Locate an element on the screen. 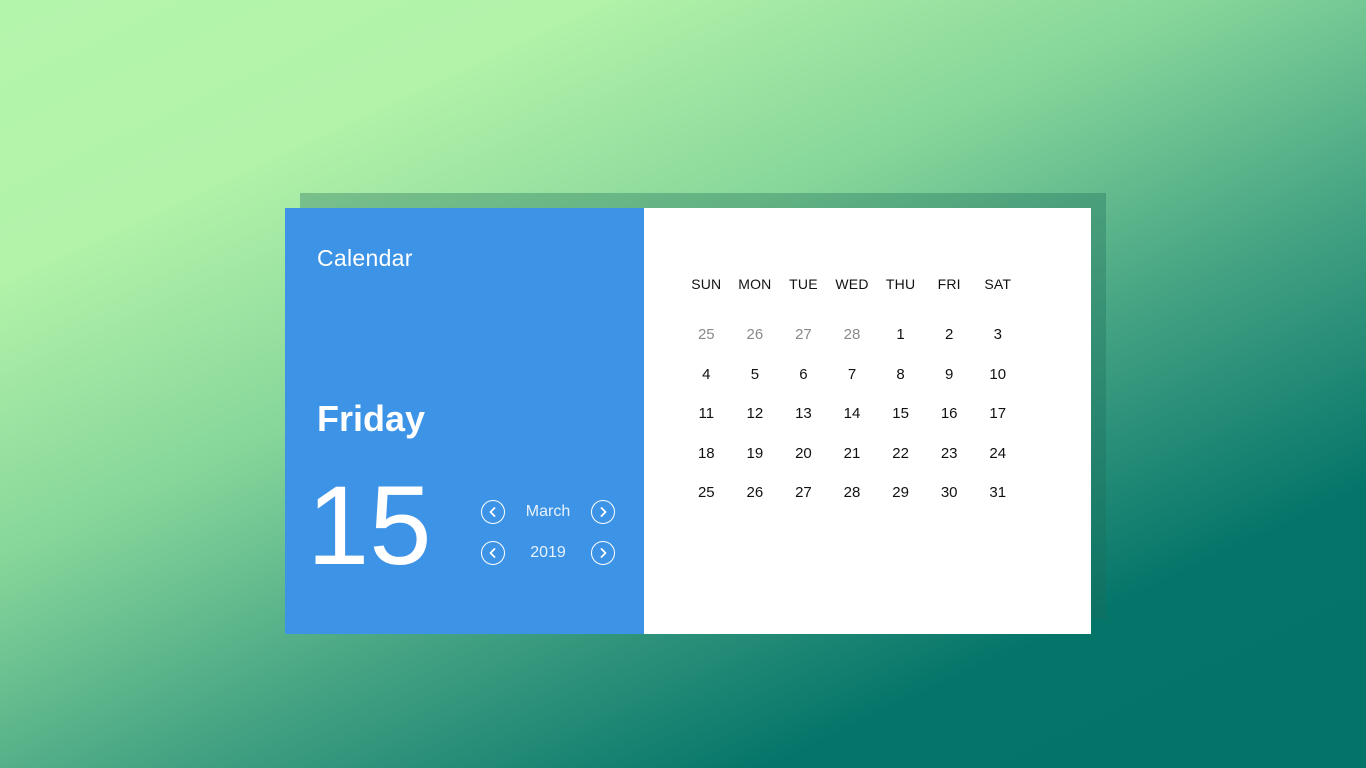 Image resolution: width=1366 pixels, height=768 pixels. weekday-header-row: SUN MON TUE WED THU FRI SAT is located at coordinates (852, 286).